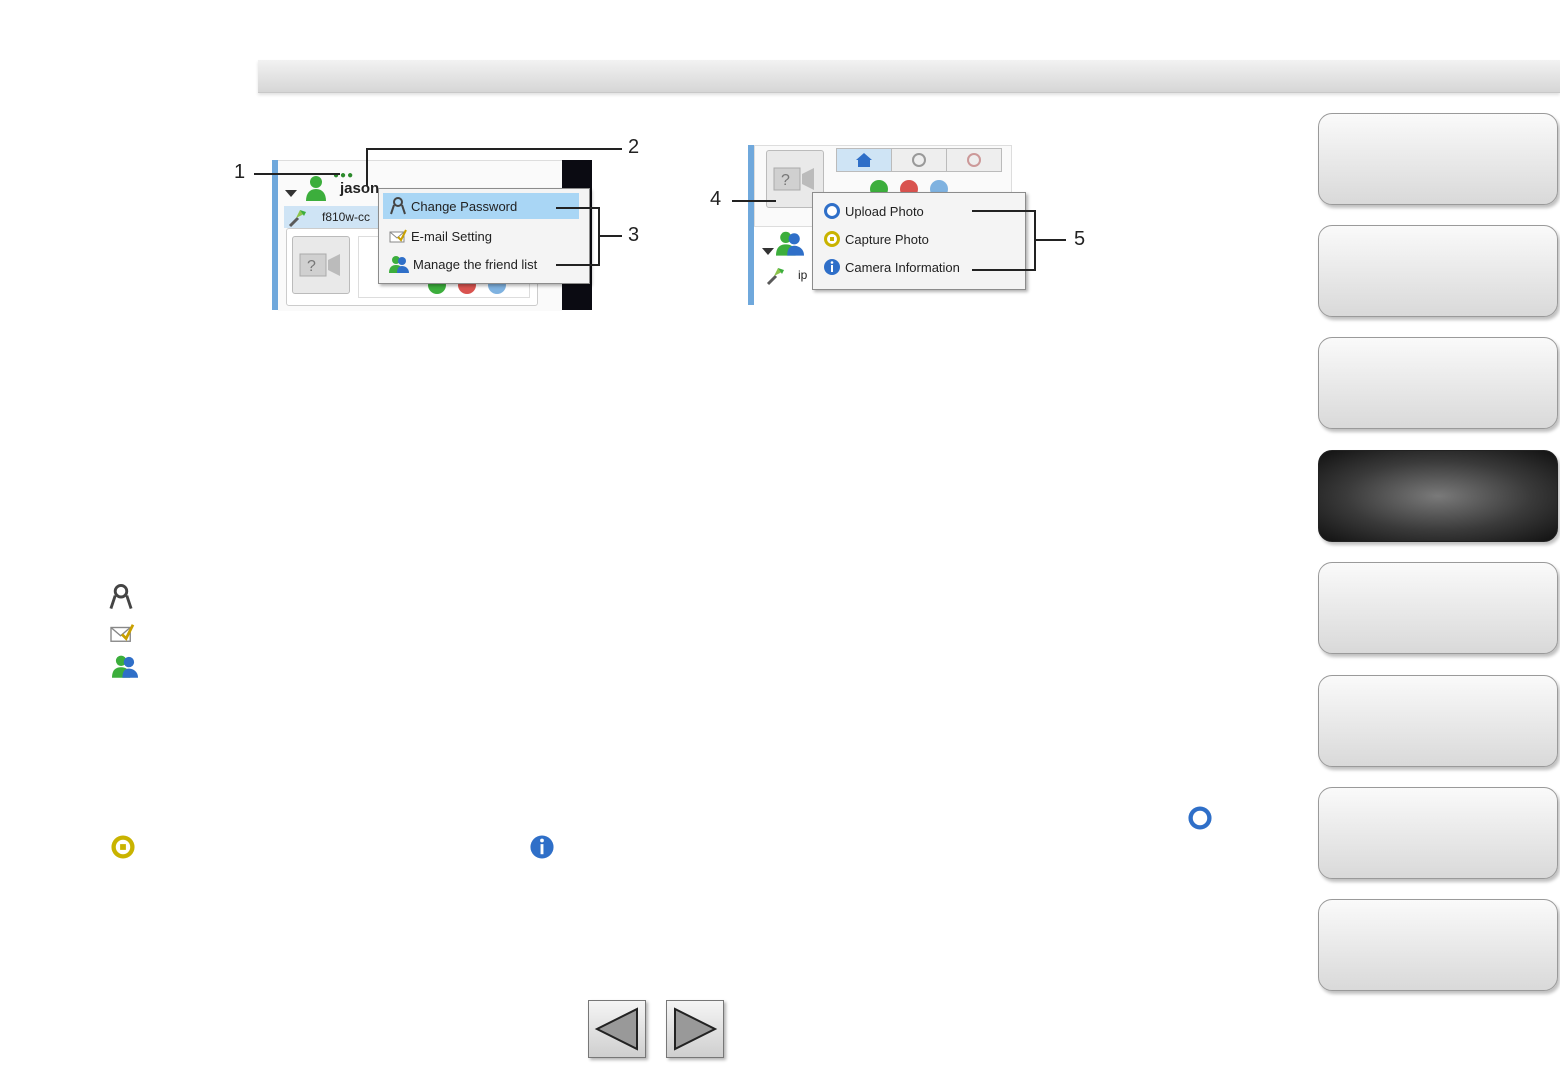 This screenshot has width=1560, height=1080. I want to click on menu-item-label: Camera Information, so click(902, 267).